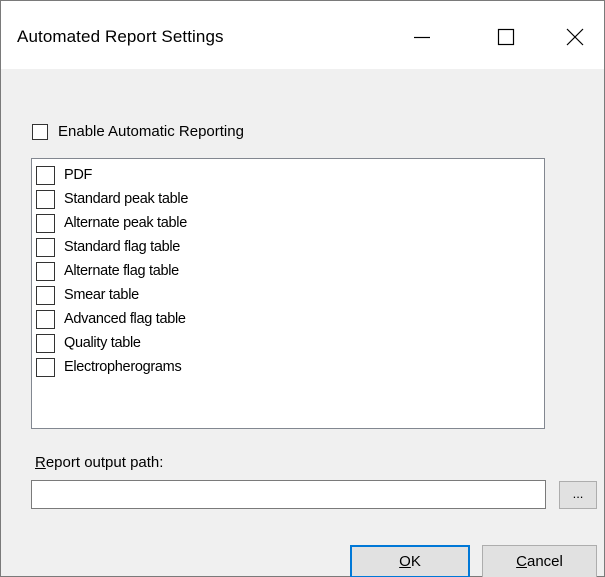  I want to click on list-item-smear-table: Smear table, so click(87, 295).